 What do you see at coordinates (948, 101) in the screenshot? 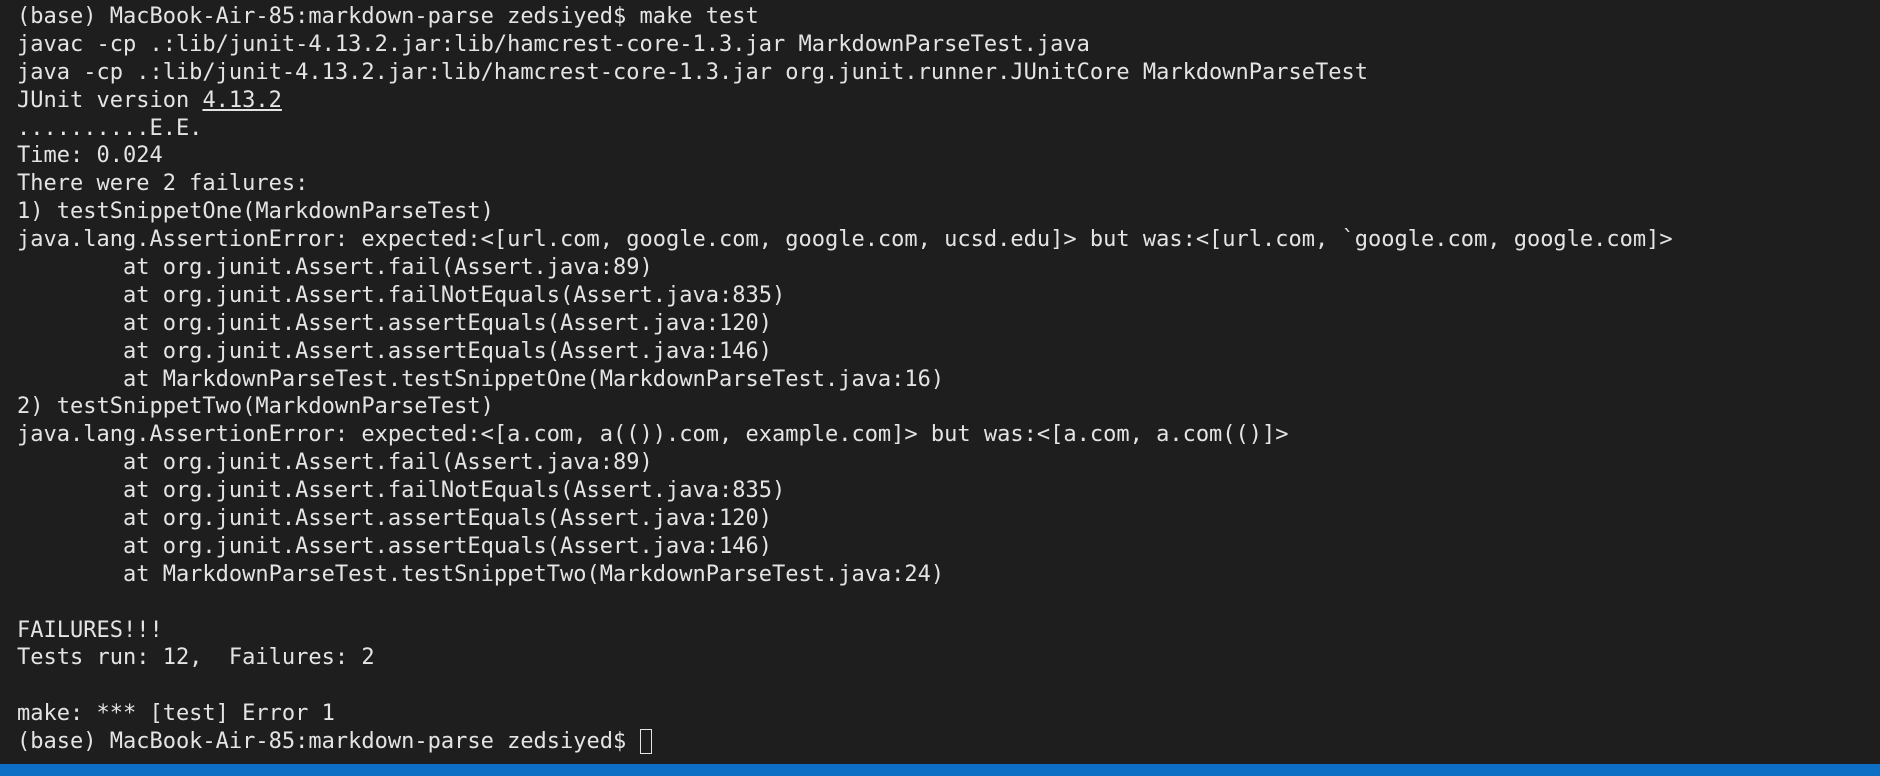
I see `terminal-line-junit-version: JUnit version 4.13.2` at bounding box center [948, 101].